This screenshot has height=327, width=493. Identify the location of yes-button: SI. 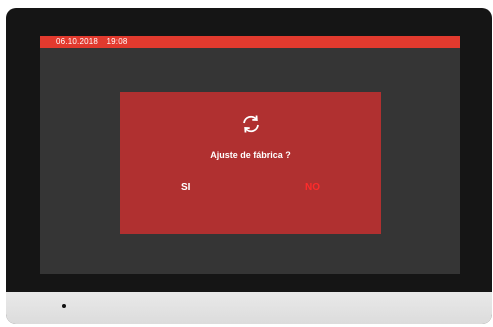
(185, 187).